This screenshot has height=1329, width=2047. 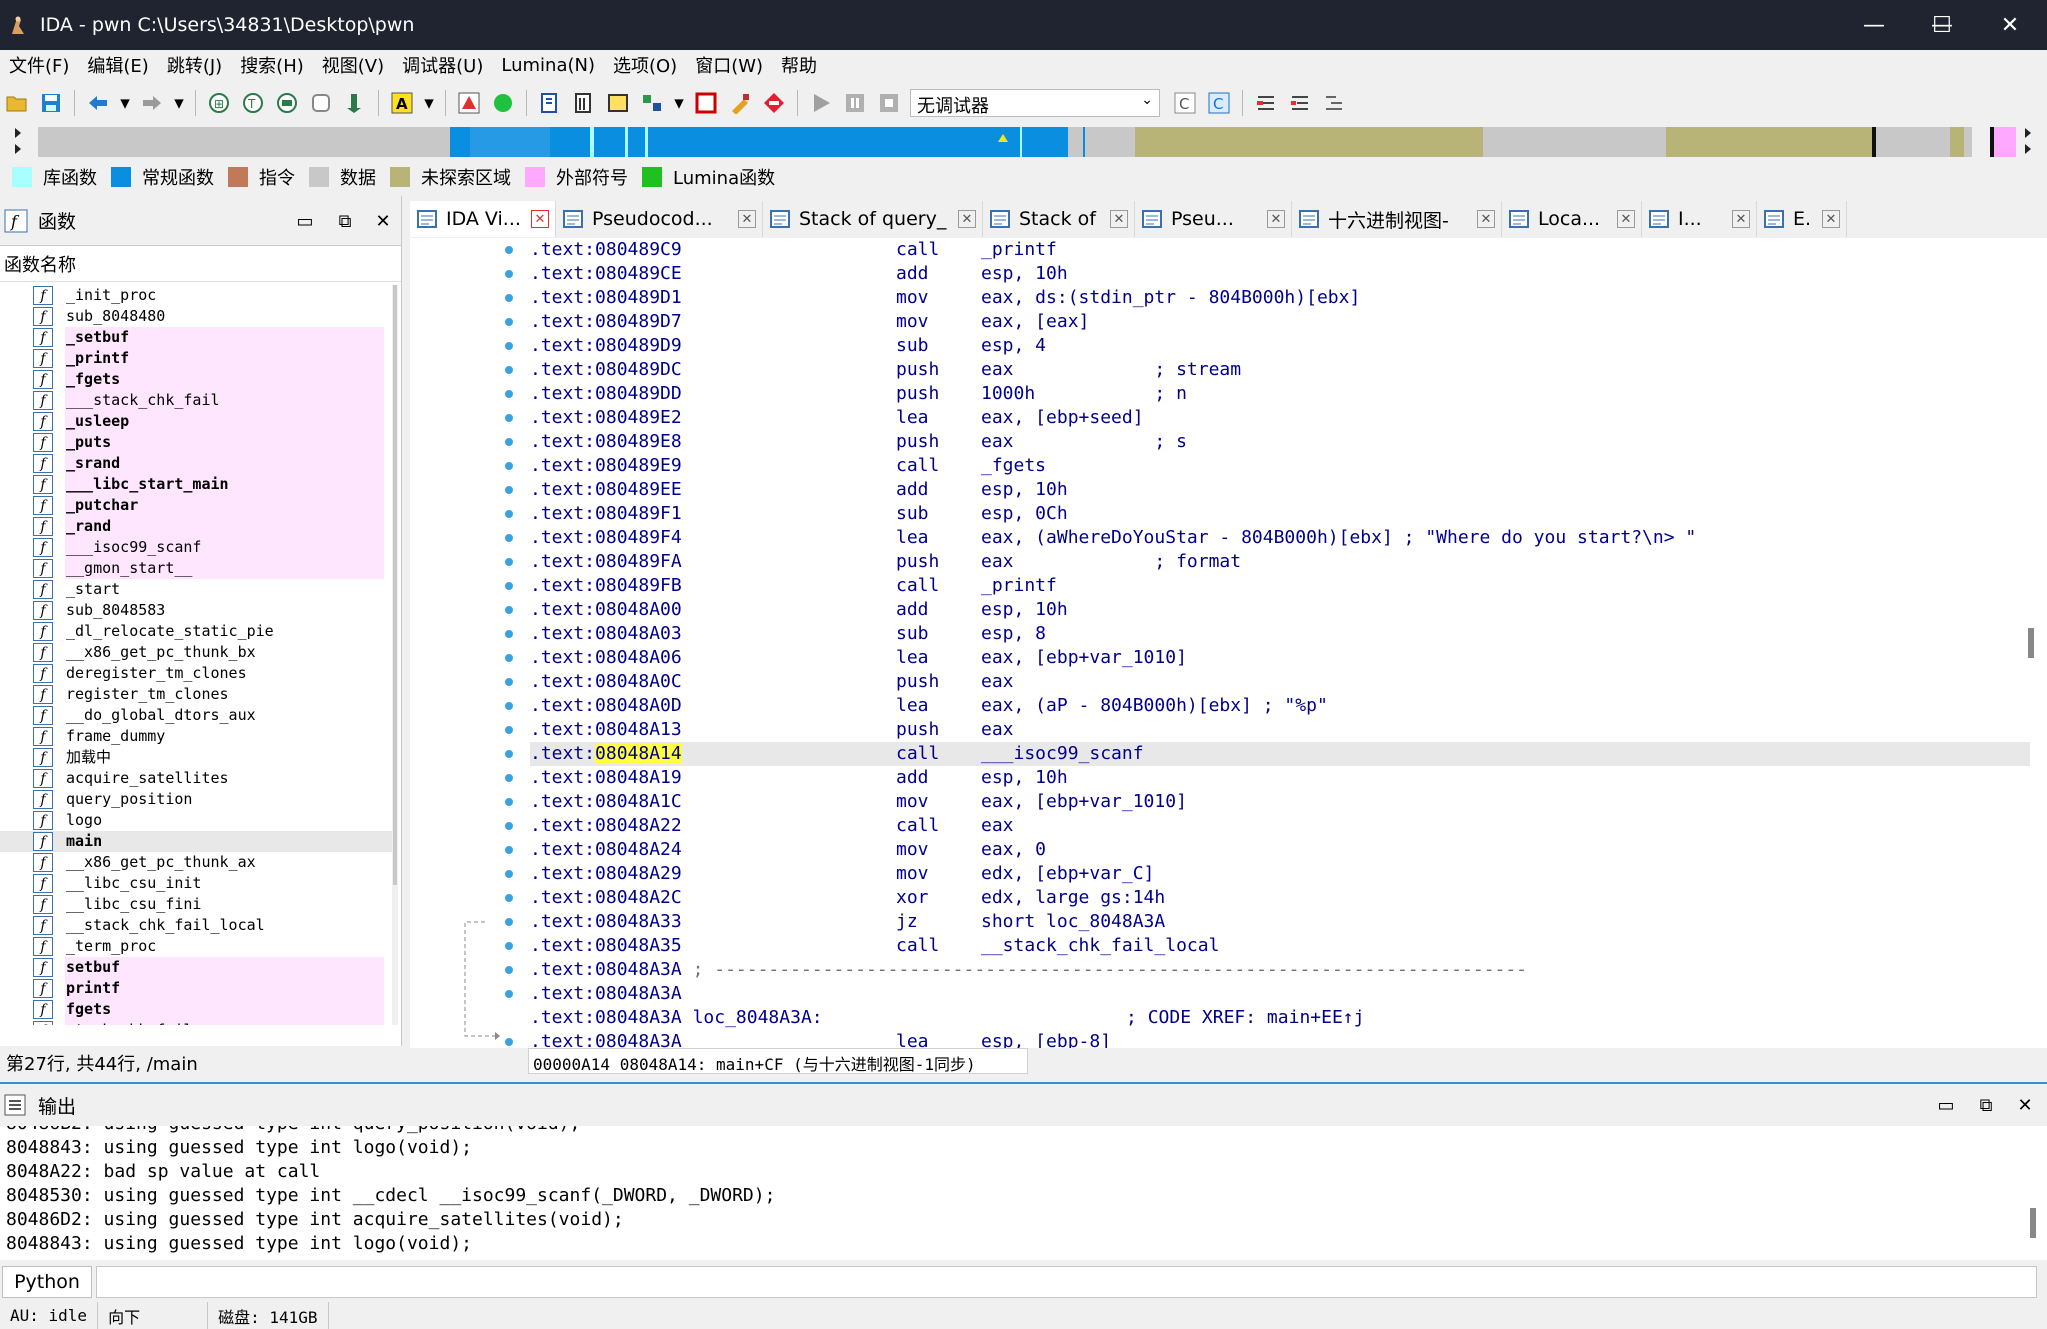 What do you see at coordinates (1280, 898) in the screenshot?
I see `disassembly-line: .text:08048A2C xor edx, large gs:14h` at bounding box center [1280, 898].